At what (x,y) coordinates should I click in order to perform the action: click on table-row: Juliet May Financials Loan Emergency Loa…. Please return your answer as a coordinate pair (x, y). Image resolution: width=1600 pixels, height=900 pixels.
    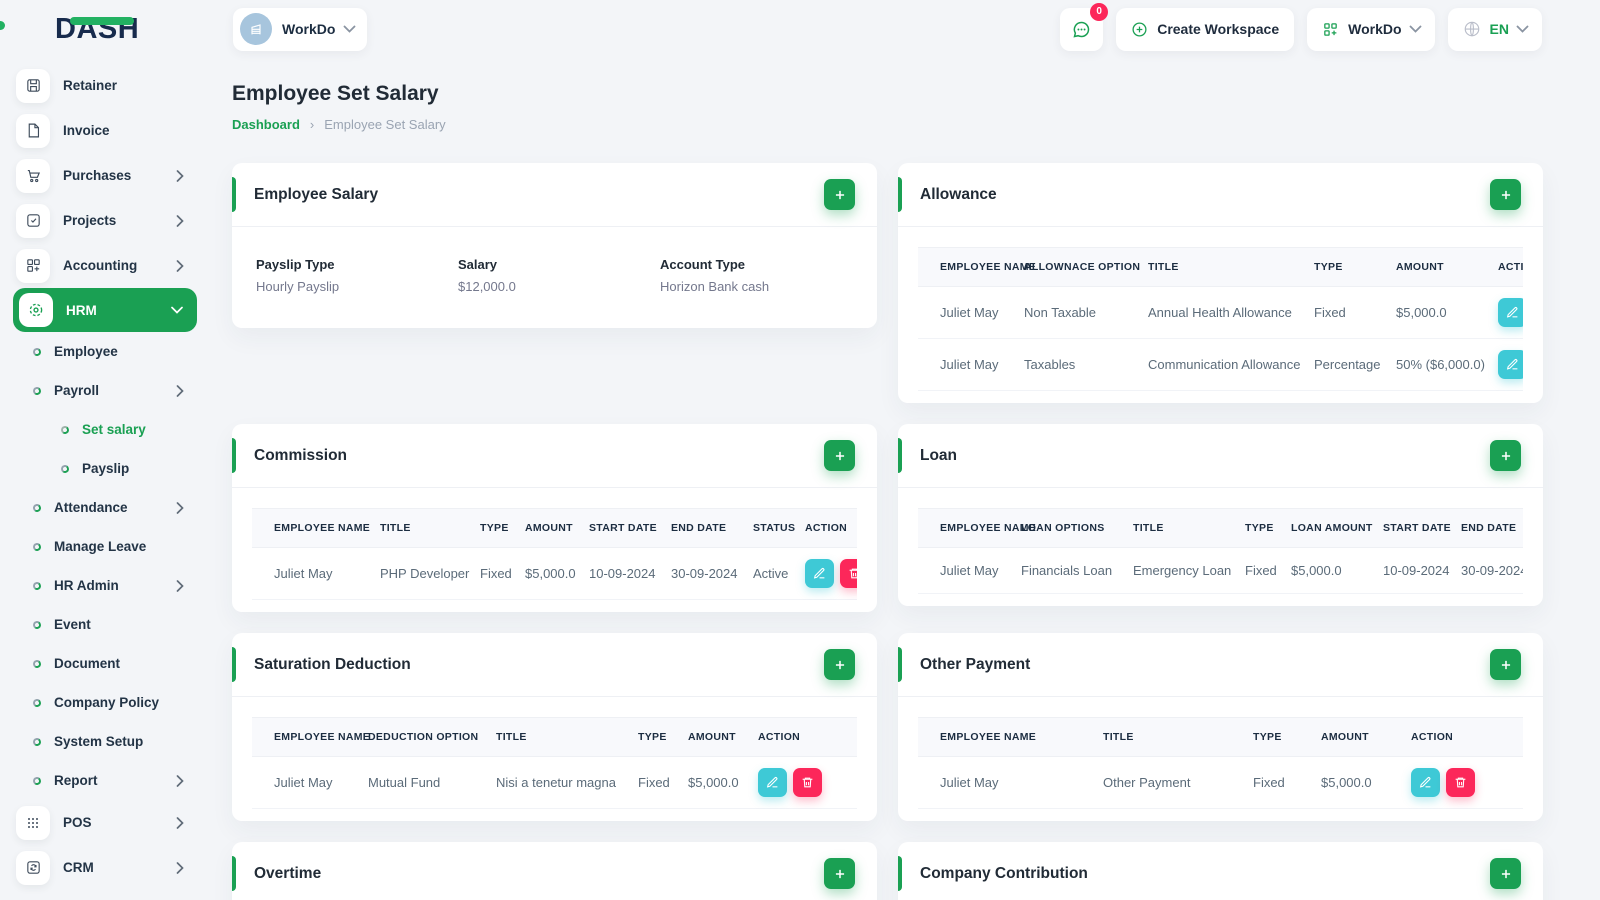
    Looking at the image, I should click on (1220, 570).